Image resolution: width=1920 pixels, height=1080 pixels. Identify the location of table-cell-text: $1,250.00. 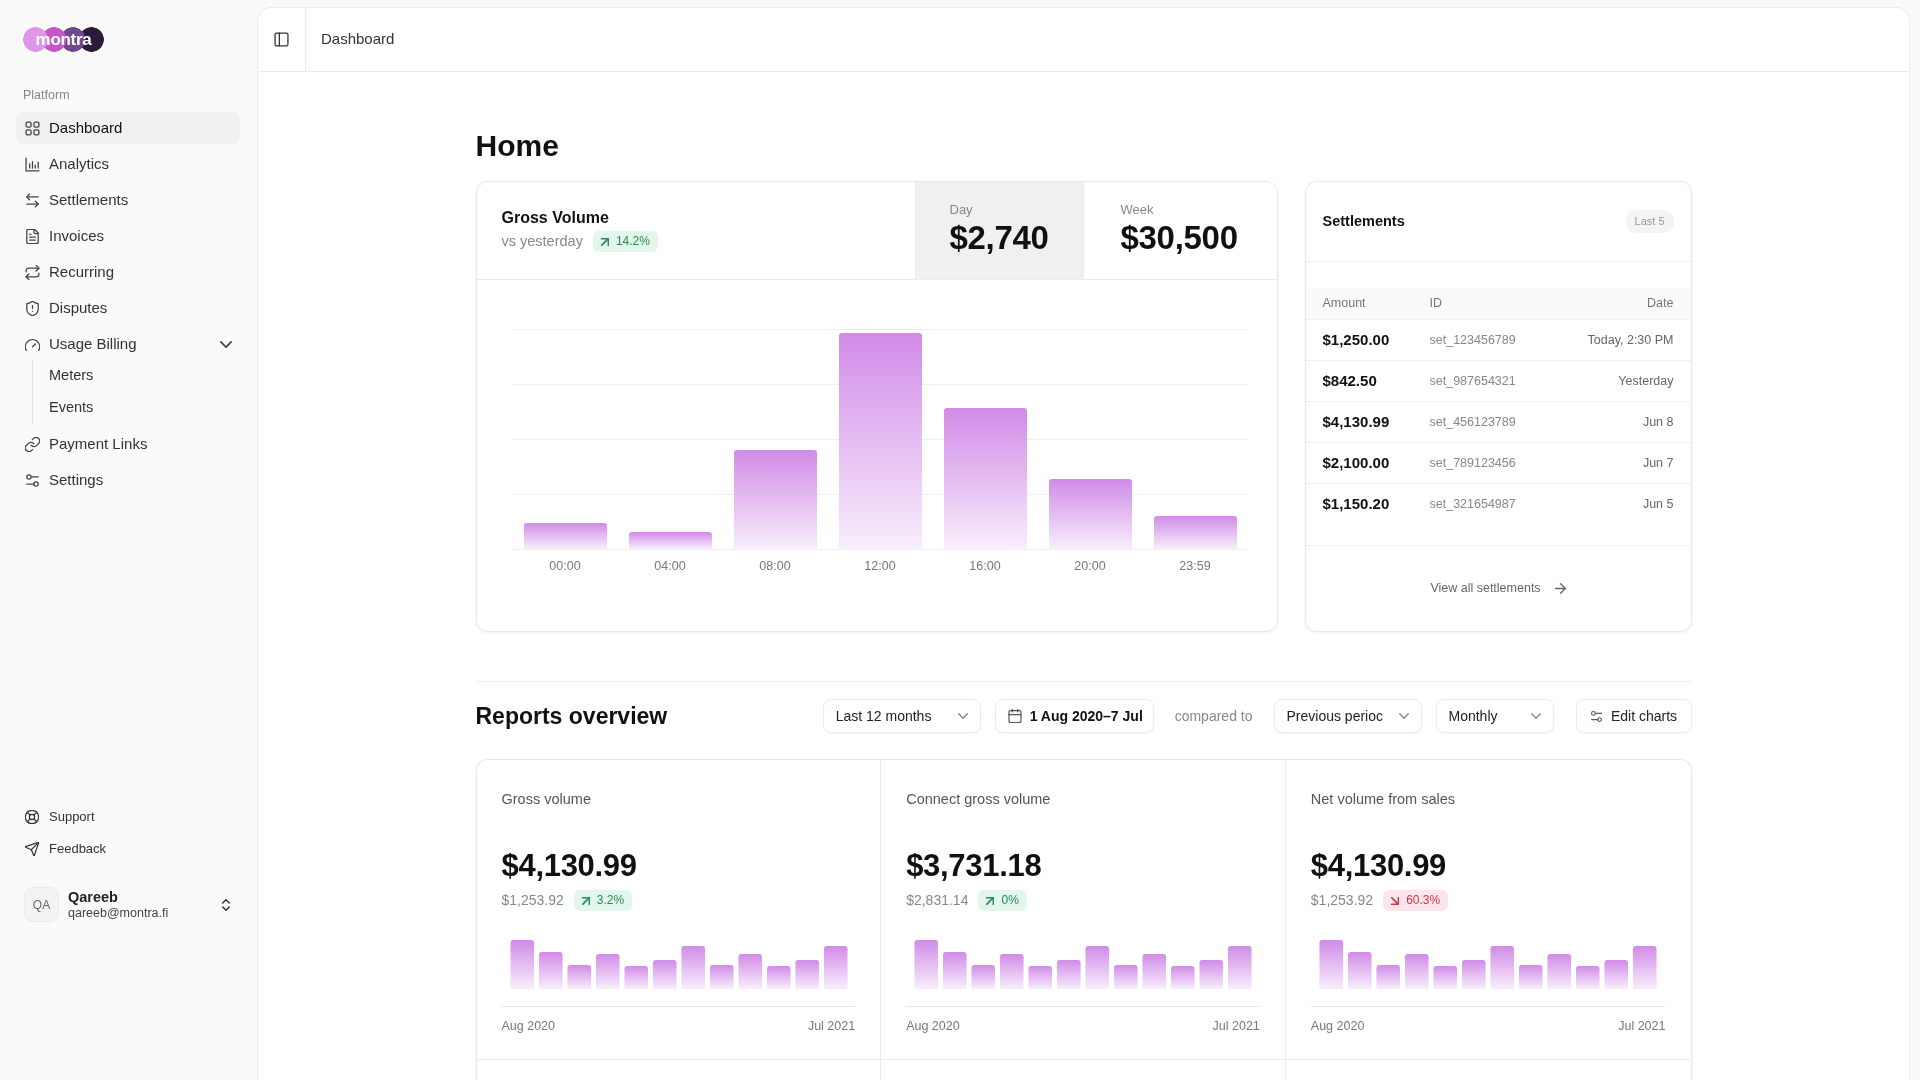
(1356, 339).